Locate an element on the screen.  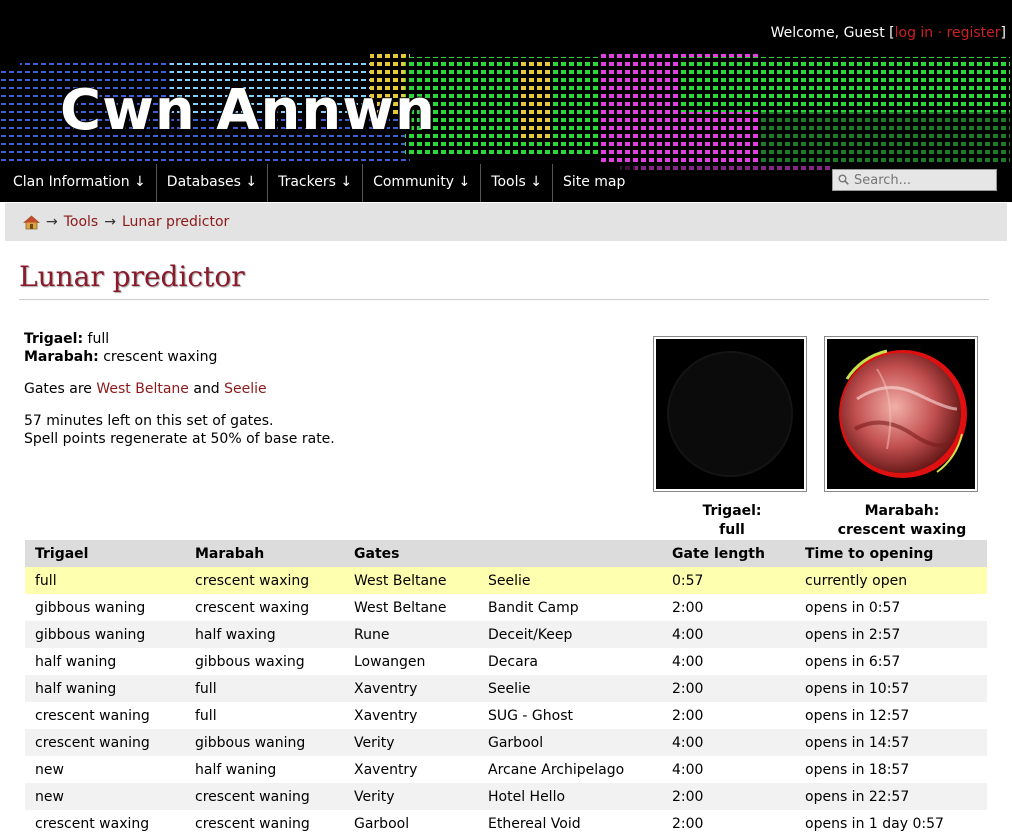
cell-marabah: gibbous waning is located at coordinates (264, 742).